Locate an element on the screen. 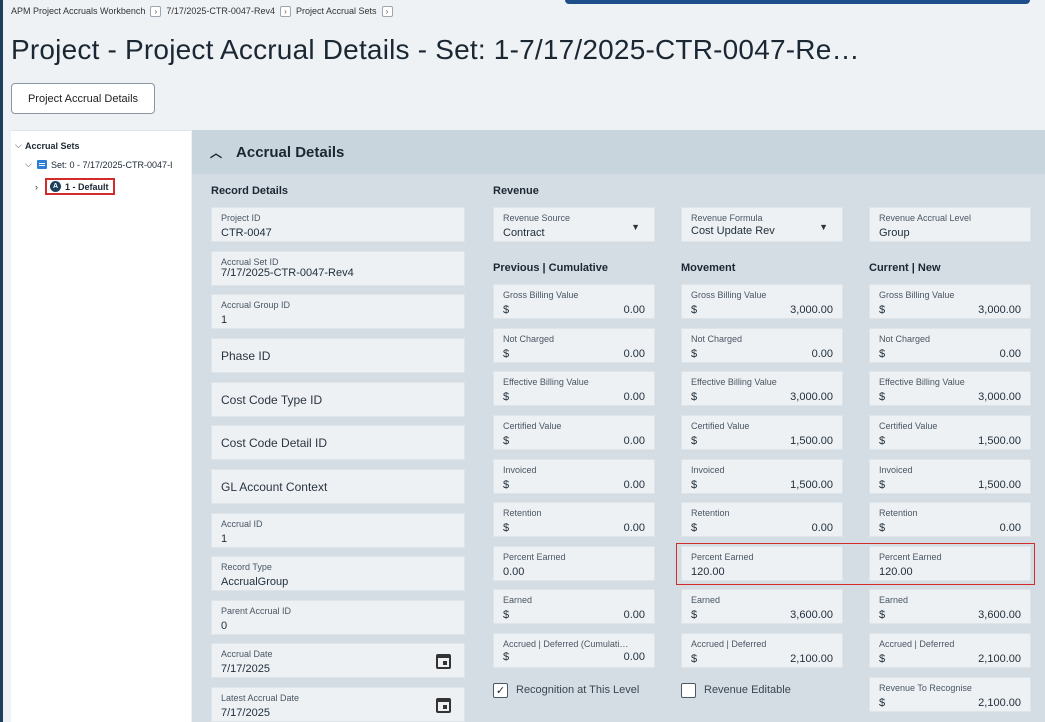 The height and width of the screenshot is (722, 1045). movement-certified-field: Certified Value $ 1,500.00 is located at coordinates (762, 432).